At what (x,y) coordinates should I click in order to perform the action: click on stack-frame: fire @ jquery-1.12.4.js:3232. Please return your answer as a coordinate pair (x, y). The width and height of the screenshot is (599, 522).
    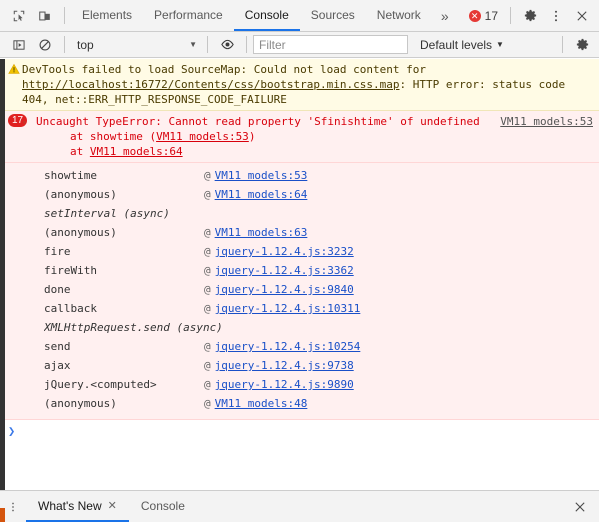
    Looking at the image, I should click on (299, 251).